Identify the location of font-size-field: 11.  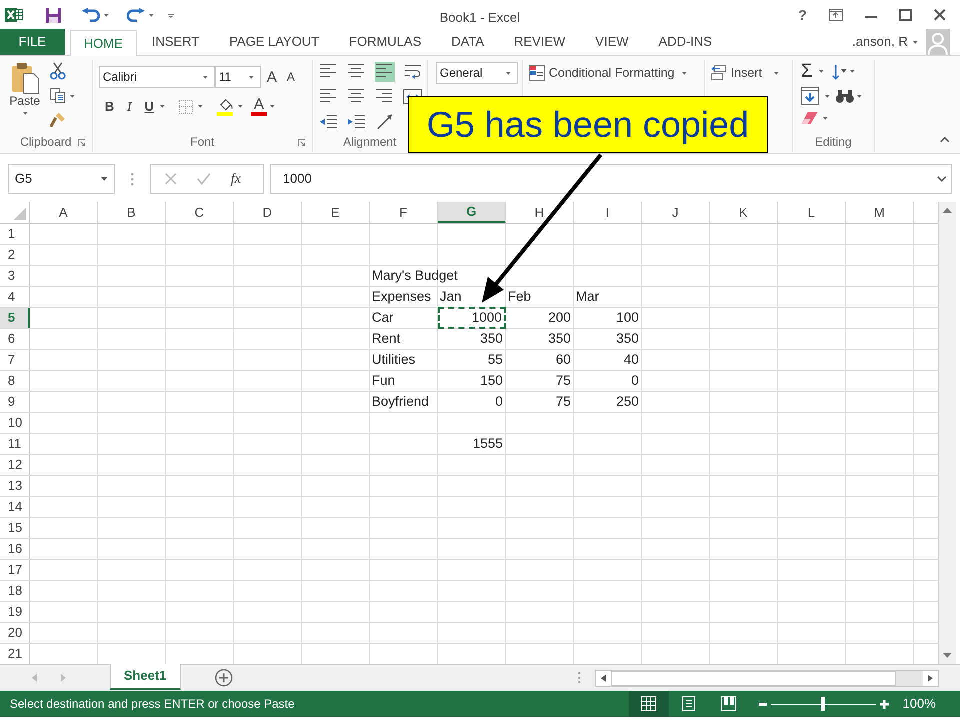
(238, 77).